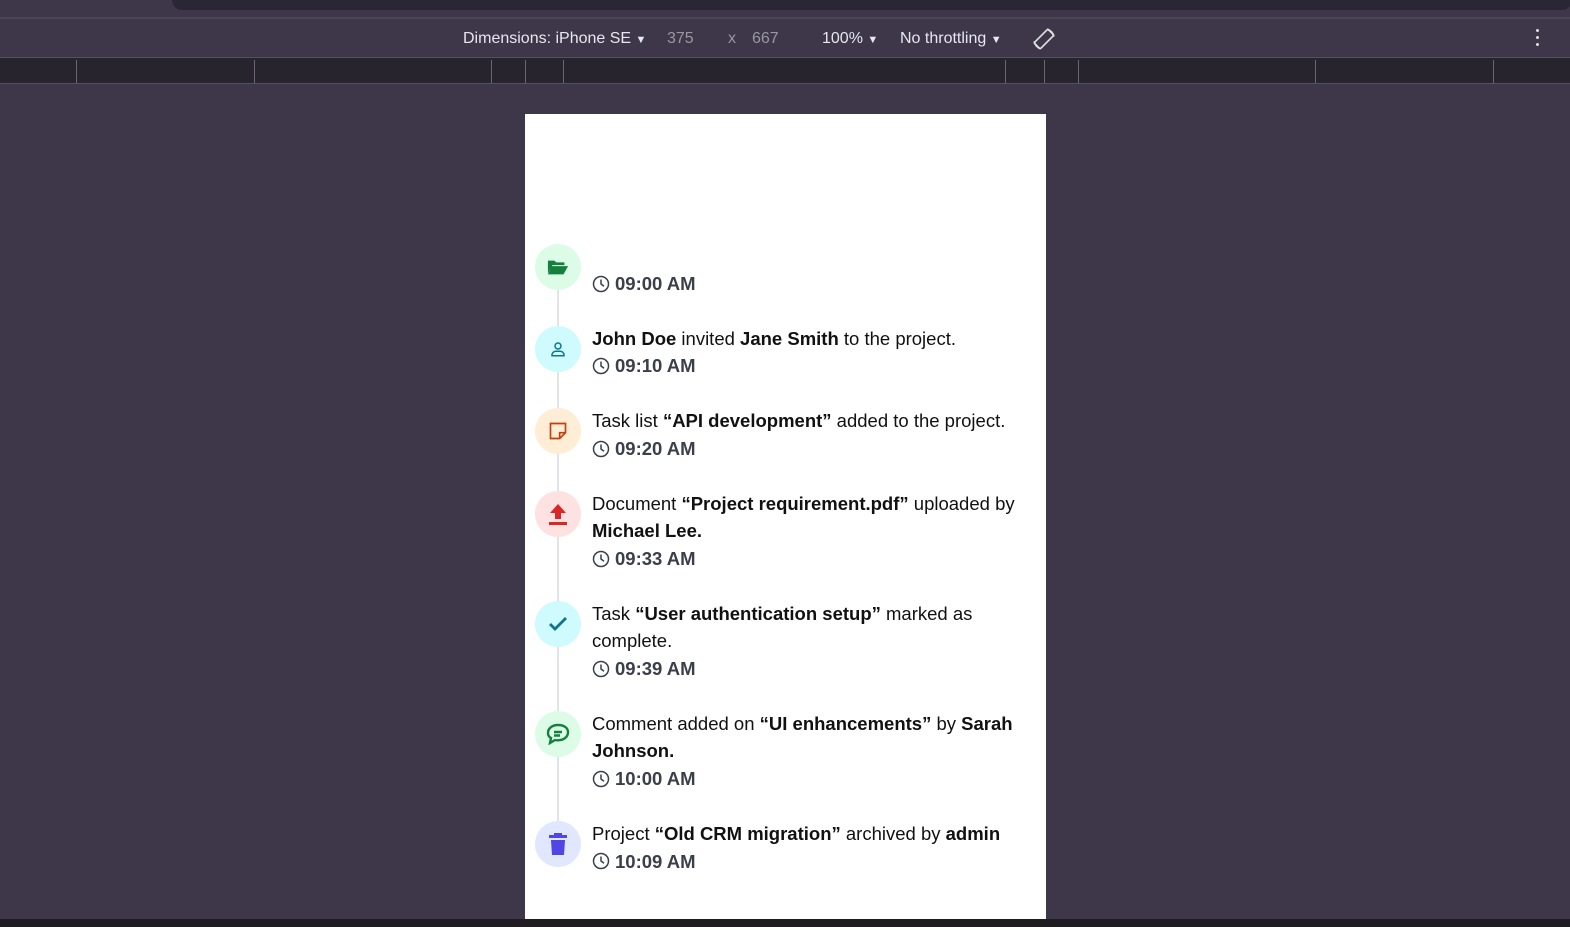 The image size is (1570, 927). What do you see at coordinates (785, 70) in the screenshot?
I see `media-query-ruler` at bounding box center [785, 70].